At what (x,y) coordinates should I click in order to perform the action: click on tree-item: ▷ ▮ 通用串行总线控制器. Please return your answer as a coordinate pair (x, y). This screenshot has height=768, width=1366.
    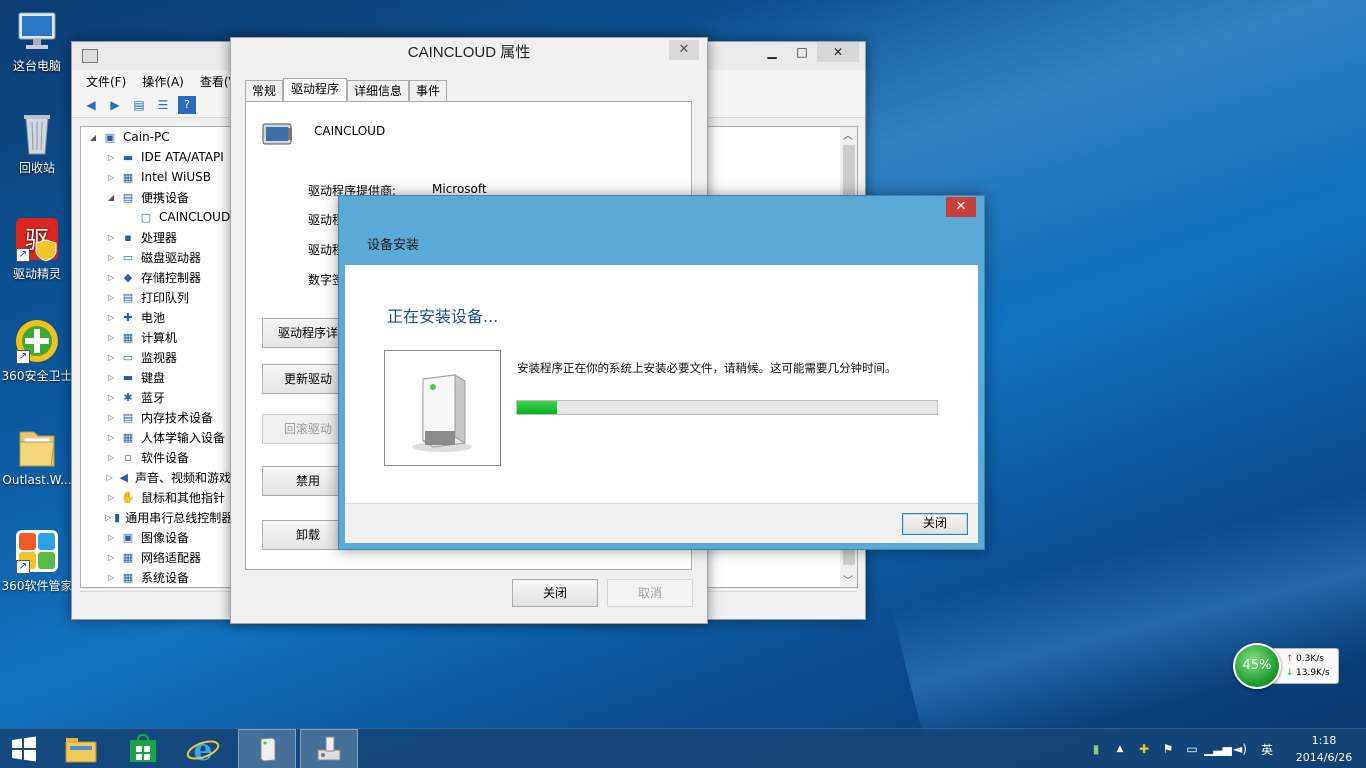
    Looking at the image, I should click on (156, 517).